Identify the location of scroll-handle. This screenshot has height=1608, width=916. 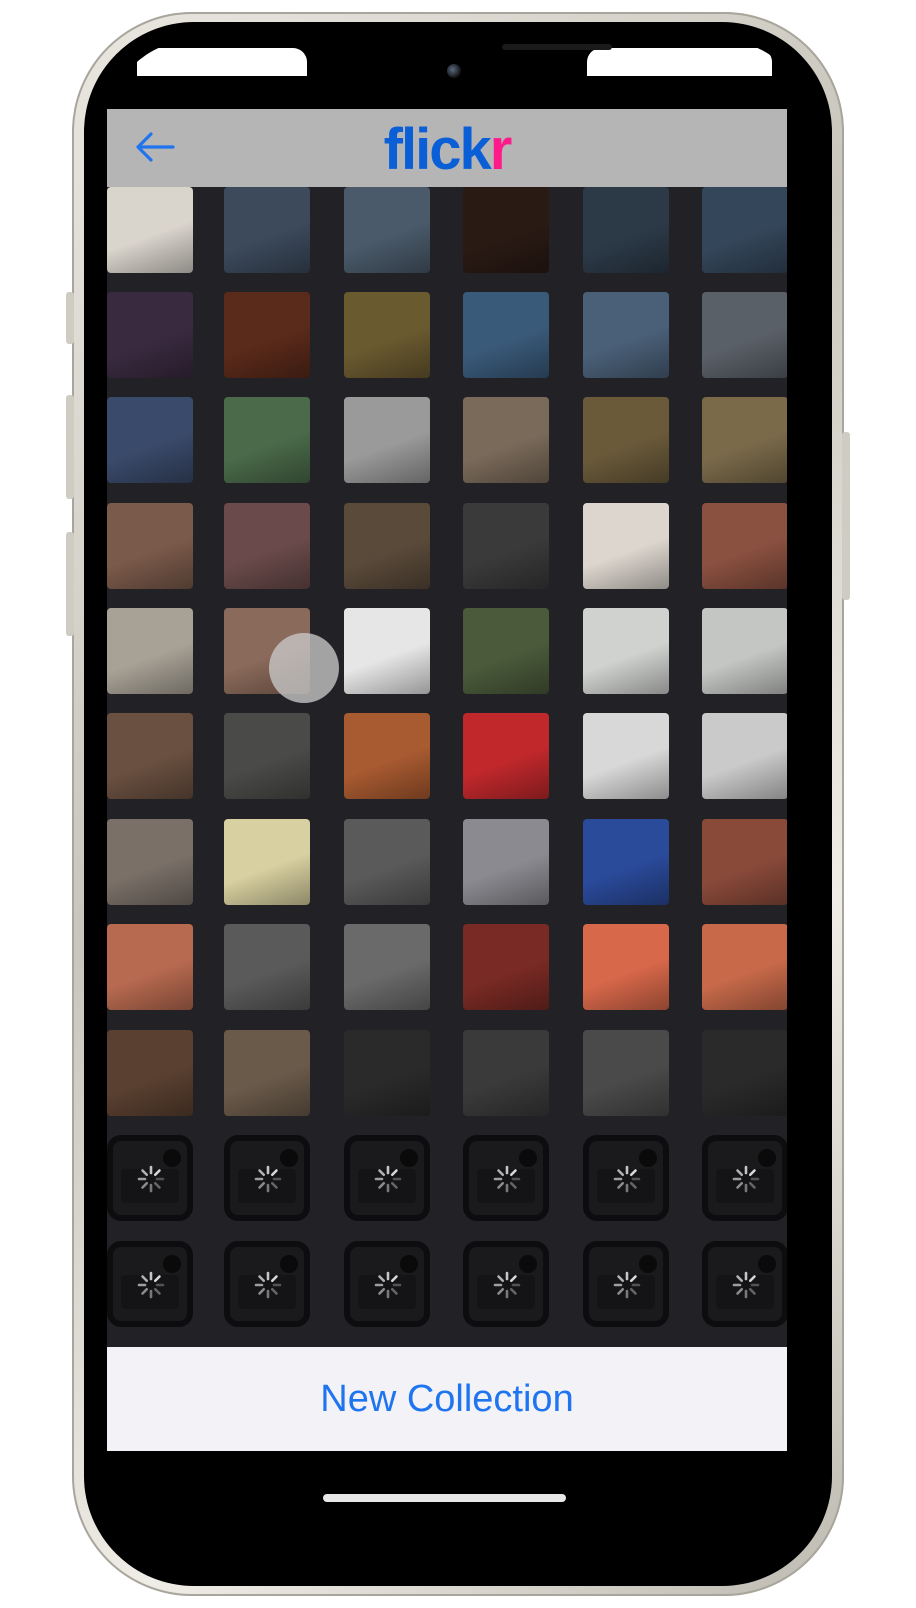
(304, 668).